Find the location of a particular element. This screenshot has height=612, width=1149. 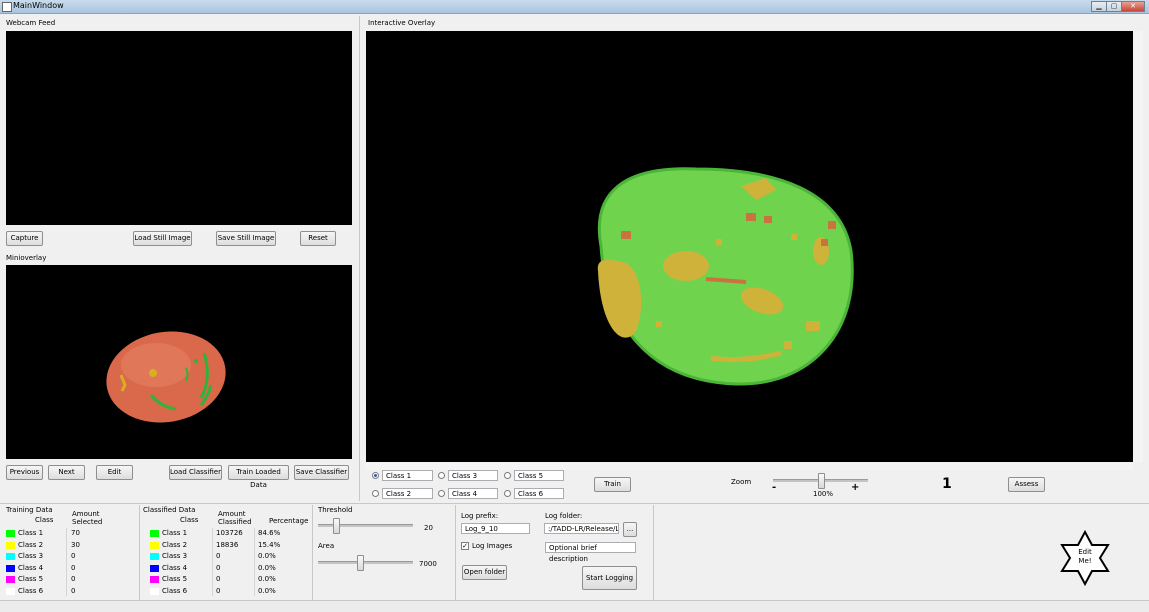

class-6-radio is located at coordinates (507, 493).